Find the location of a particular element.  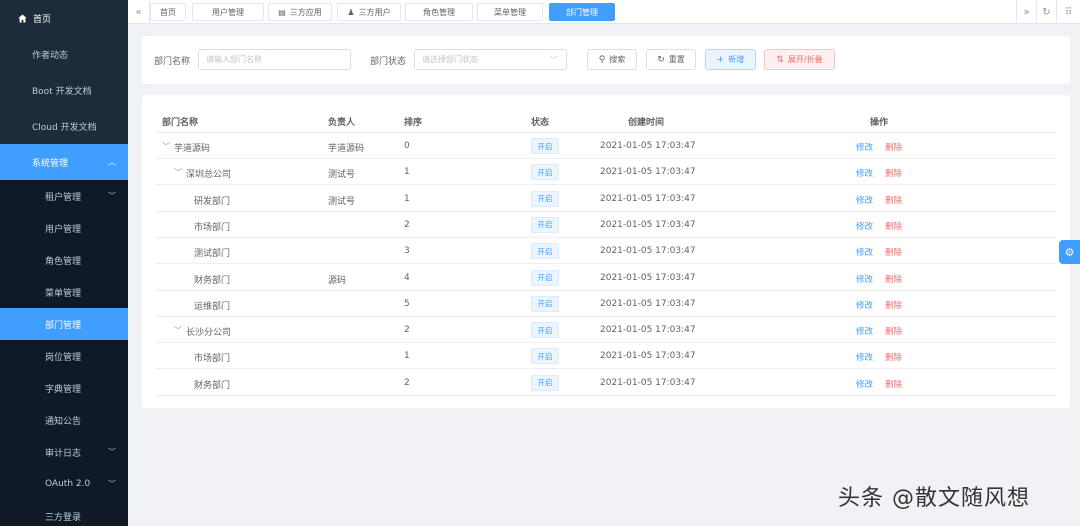

expand-collapse-button: ⇅ 展开/折叠 is located at coordinates (799, 59).